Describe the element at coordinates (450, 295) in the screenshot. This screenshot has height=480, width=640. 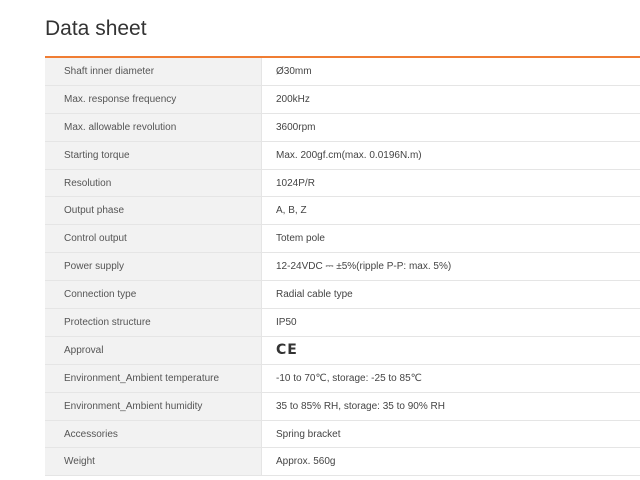
I see `spec-value: Radial cable type` at that location.